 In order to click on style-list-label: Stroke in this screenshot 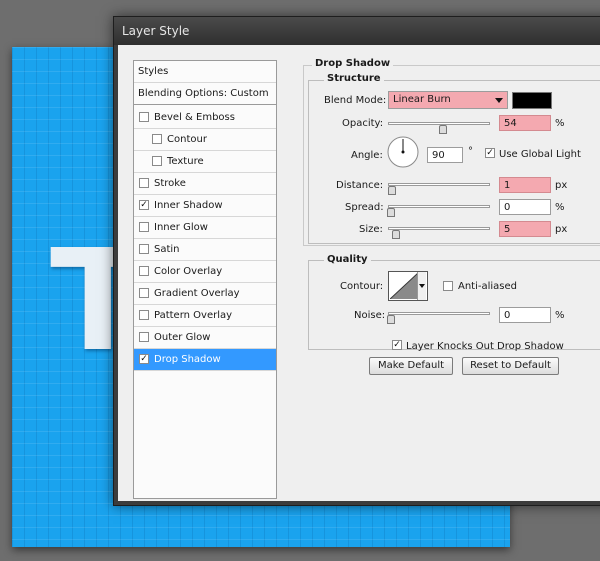, I will do `click(170, 183)`.